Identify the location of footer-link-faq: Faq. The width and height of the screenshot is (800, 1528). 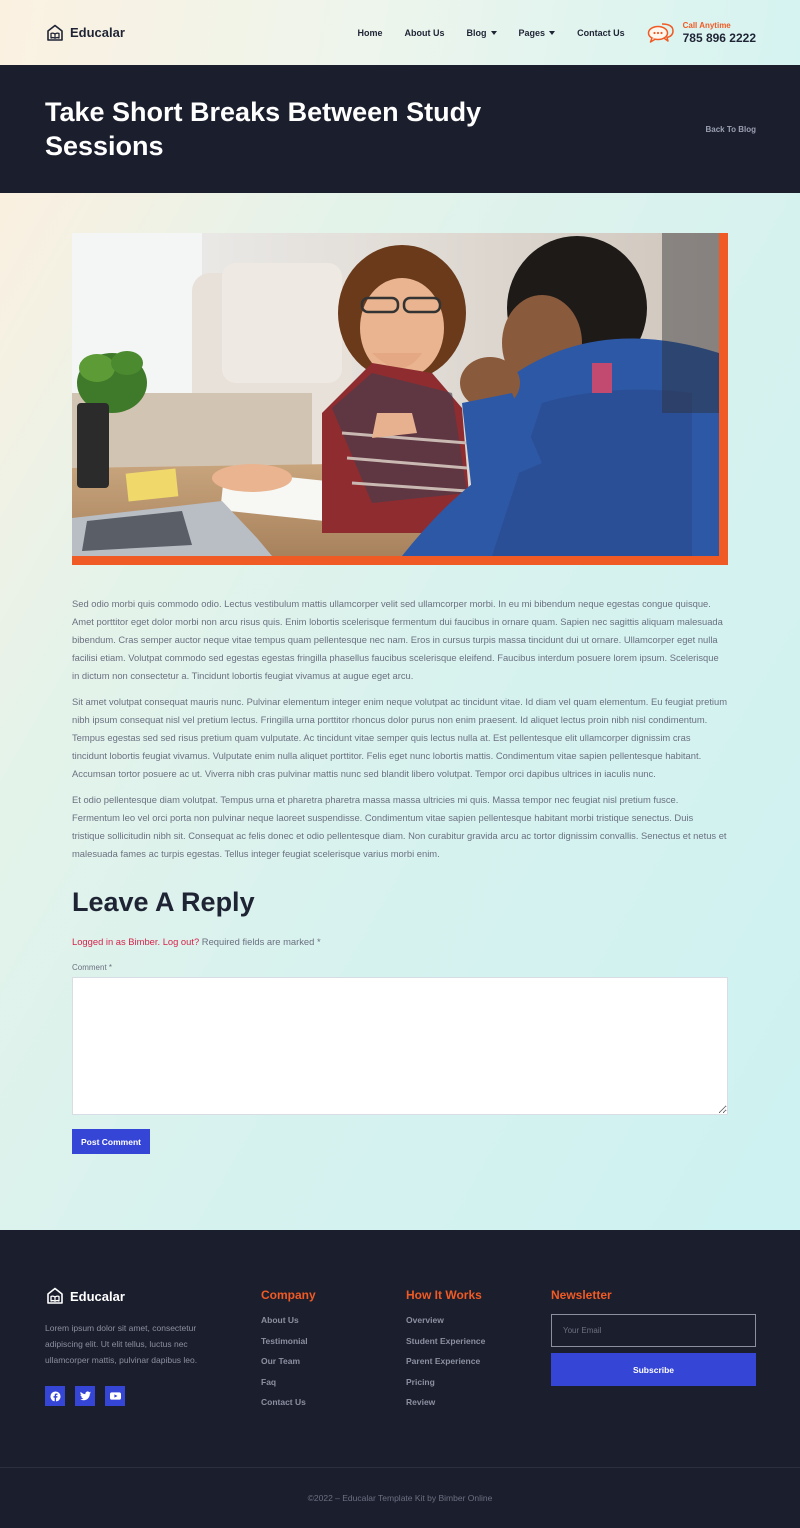
(333, 1382).